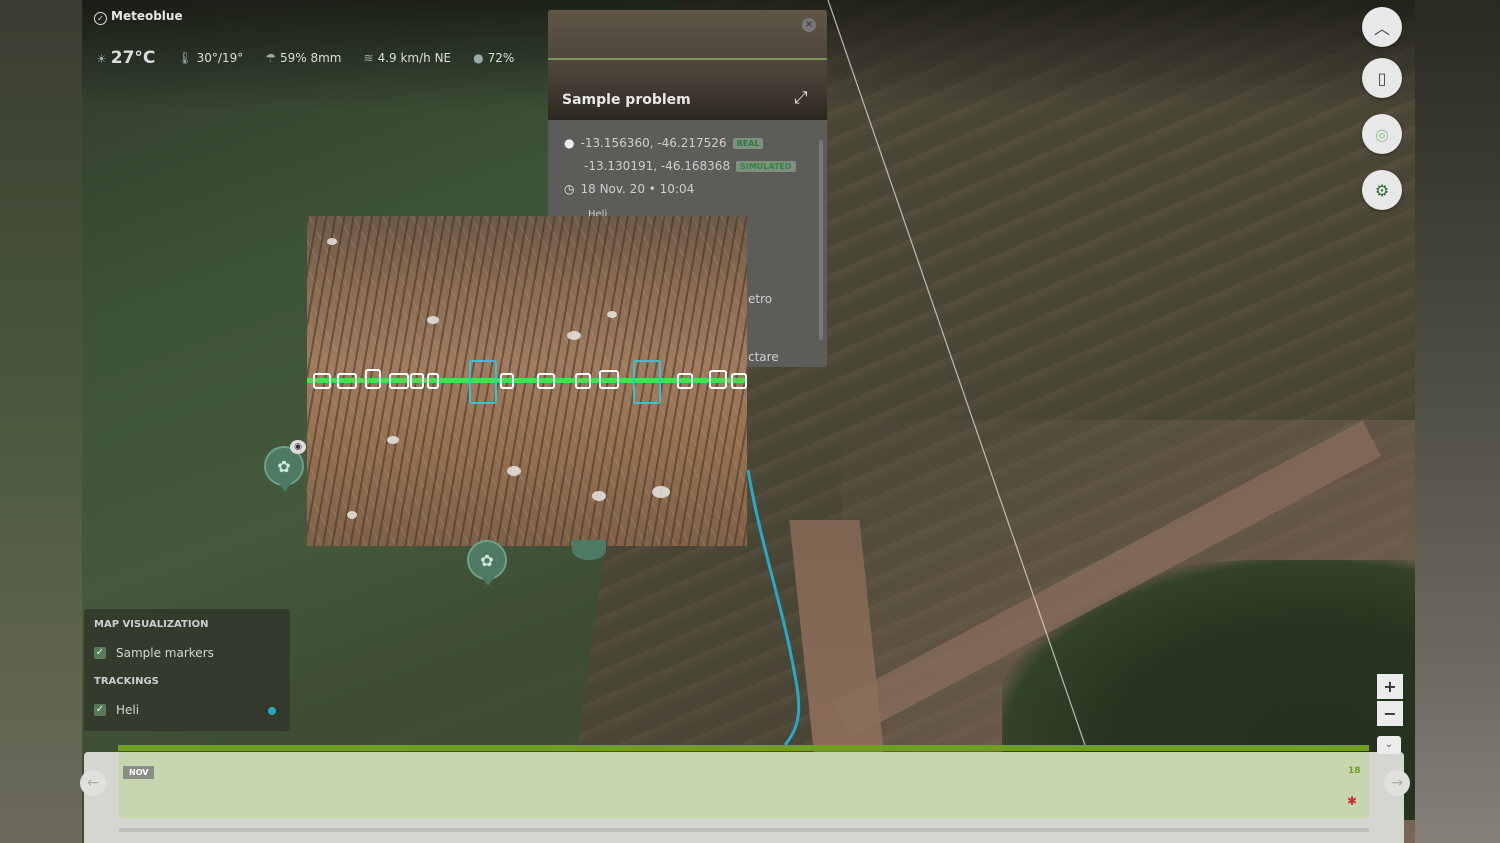  Describe the element at coordinates (801, 98) in the screenshot. I see `expand-icon: ⤢` at that location.